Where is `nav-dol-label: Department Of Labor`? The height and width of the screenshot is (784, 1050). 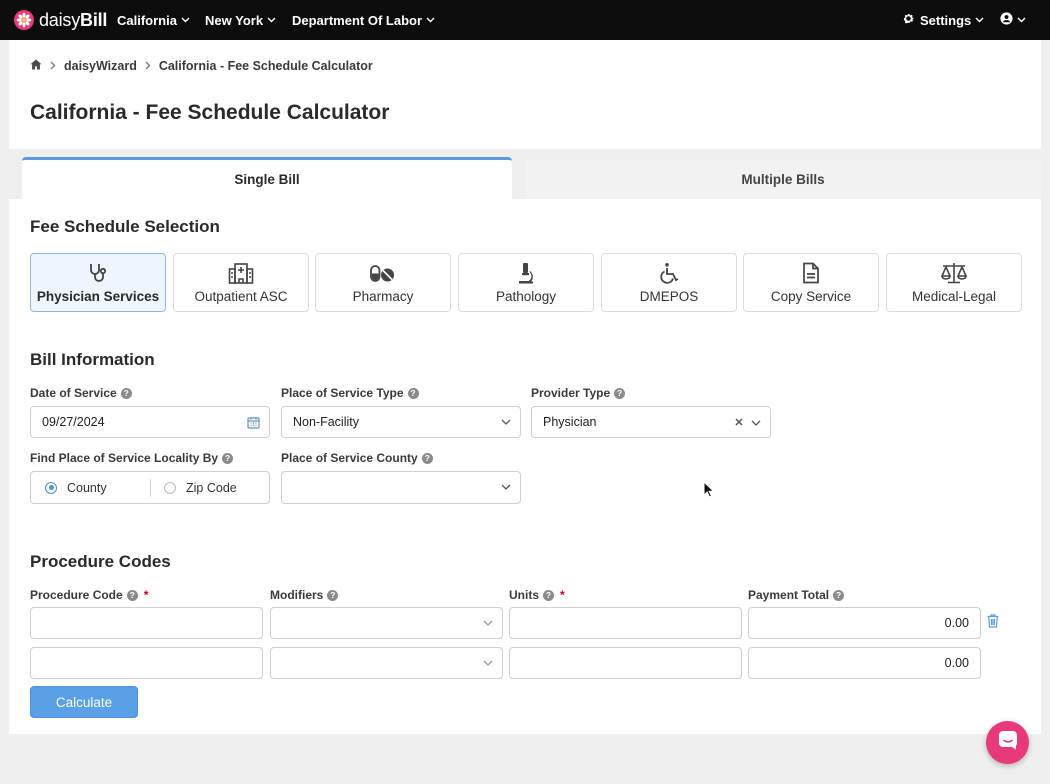
nav-dol-label: Department Of Labor is located at coordinates (357, 20).